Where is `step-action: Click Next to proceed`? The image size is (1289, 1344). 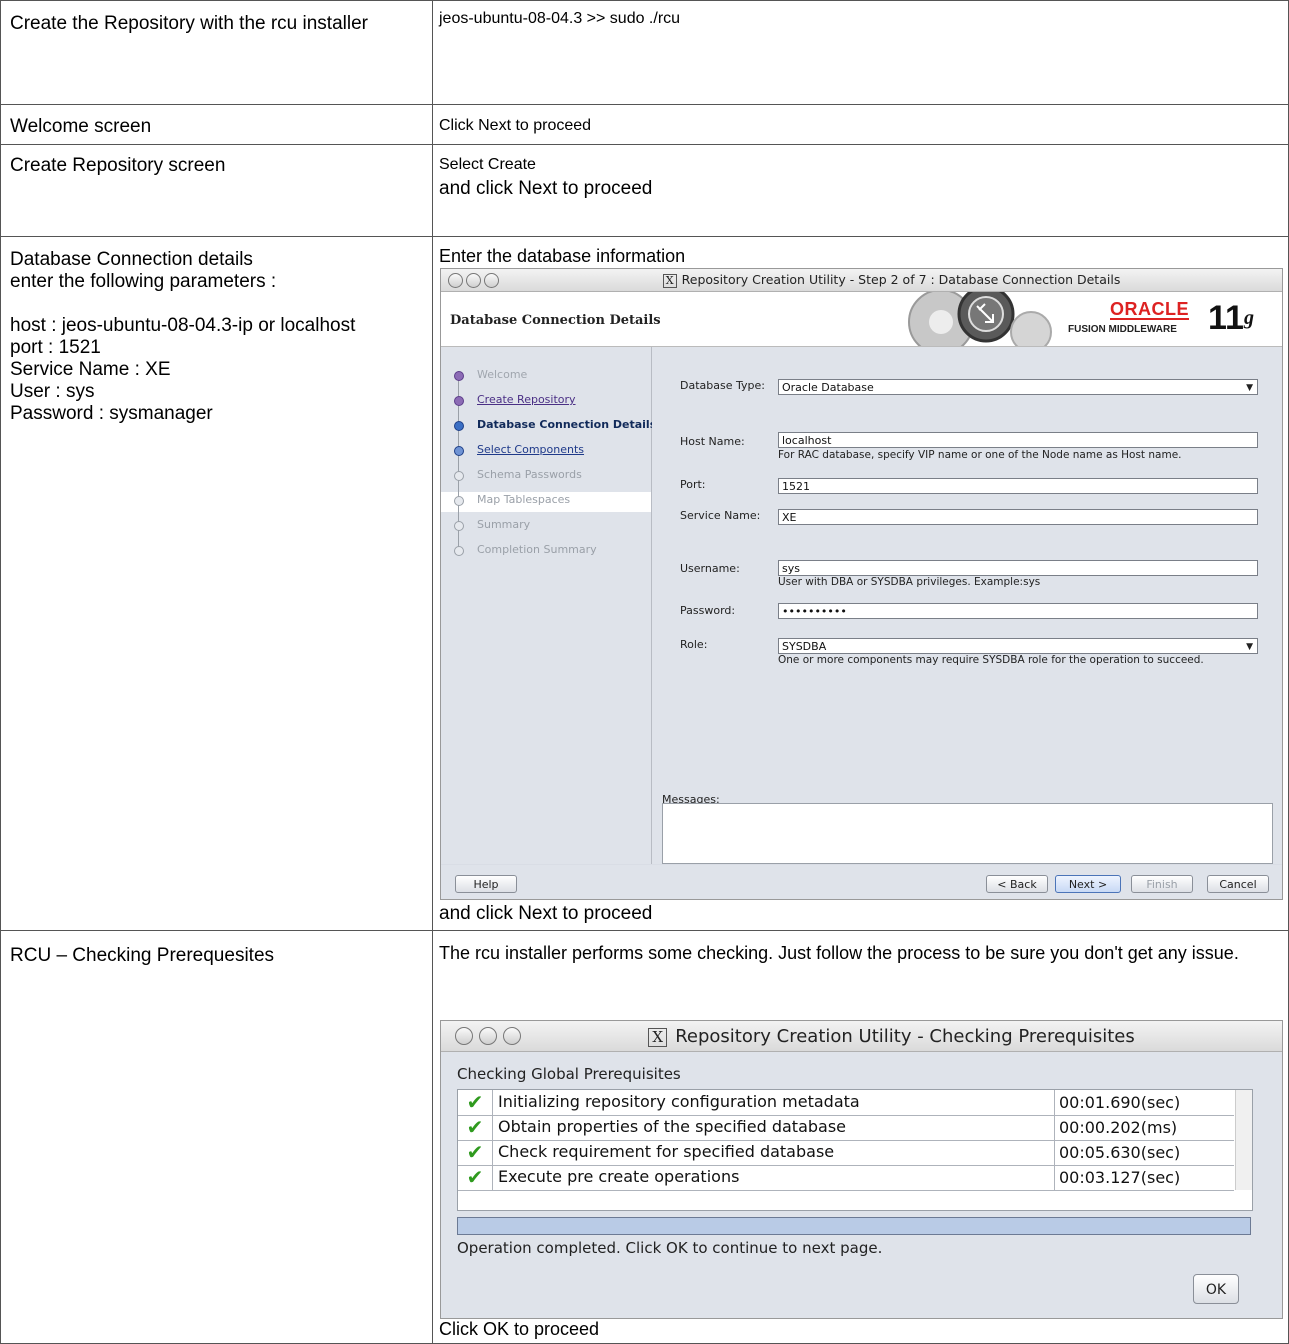
step-action: Click Next to proceed is located at coordinates (515, 125).